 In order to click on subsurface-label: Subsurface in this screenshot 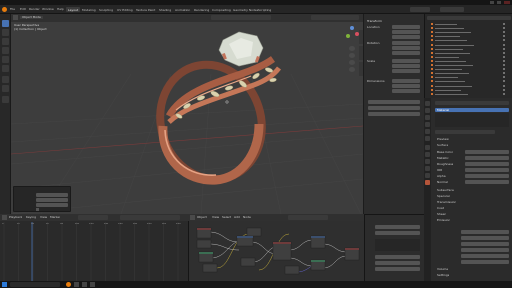, I will do `click(445, 190)`.